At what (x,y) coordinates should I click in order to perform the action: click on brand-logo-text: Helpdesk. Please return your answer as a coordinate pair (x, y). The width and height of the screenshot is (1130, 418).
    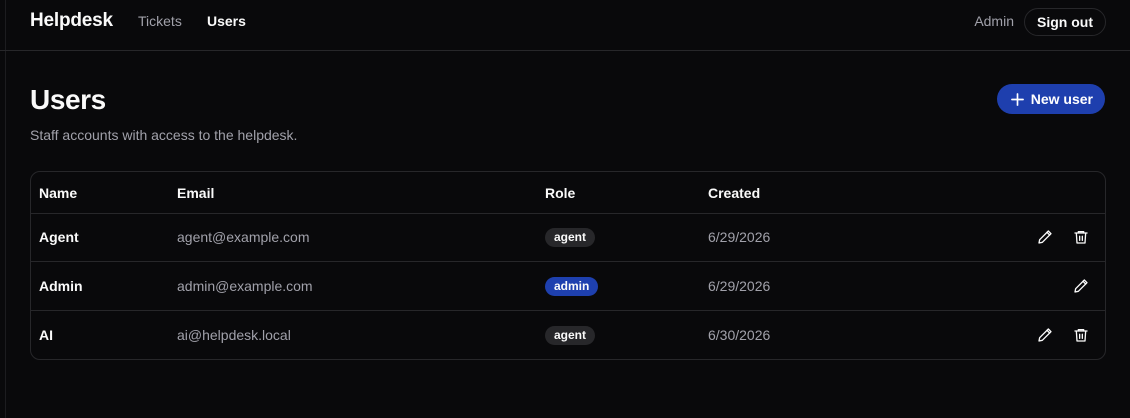
    Looking at the image, I should click on (71, 20).